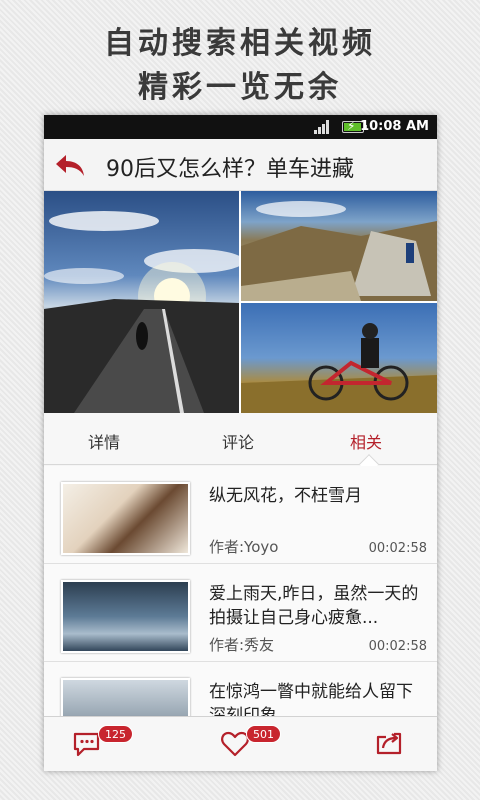  Describe the element at coordinates (311, 699) in the screenshot. I see `video-title: 在惊鸿一瞥中就能给人留下深刻印象` at that location.